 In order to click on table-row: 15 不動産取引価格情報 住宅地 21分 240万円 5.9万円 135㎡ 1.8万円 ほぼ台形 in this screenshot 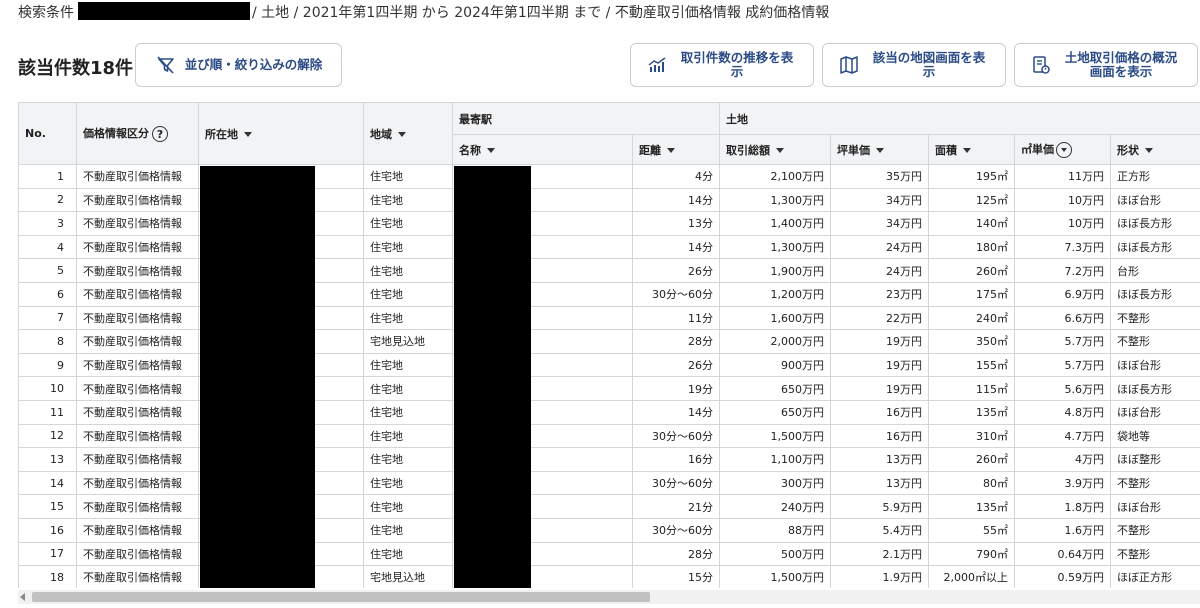, I will do `click(609, 506)`.